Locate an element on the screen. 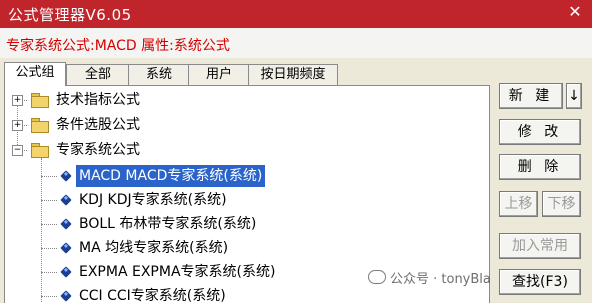  watermark-text: 公众号 · tonyBla is located at coordinates (440, 279).